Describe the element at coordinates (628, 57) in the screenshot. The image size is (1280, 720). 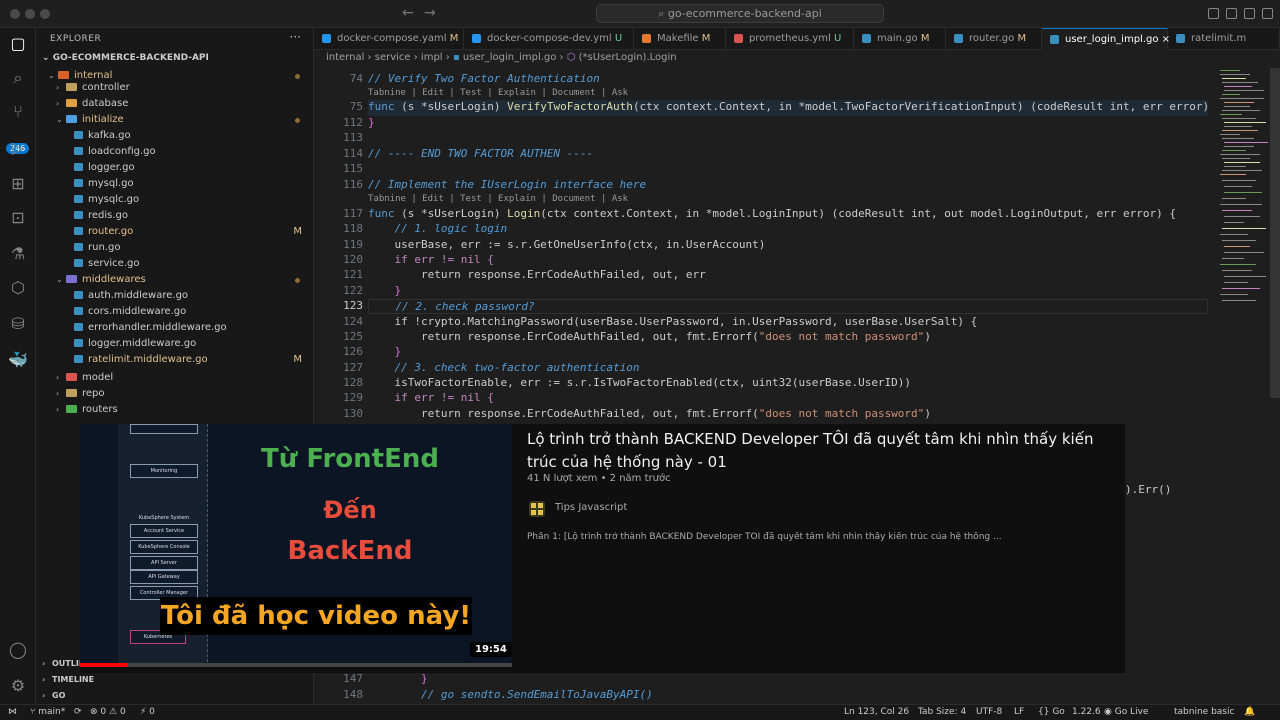
I see `breadcrumb-item: (*sUserLogin).Login` at that location.